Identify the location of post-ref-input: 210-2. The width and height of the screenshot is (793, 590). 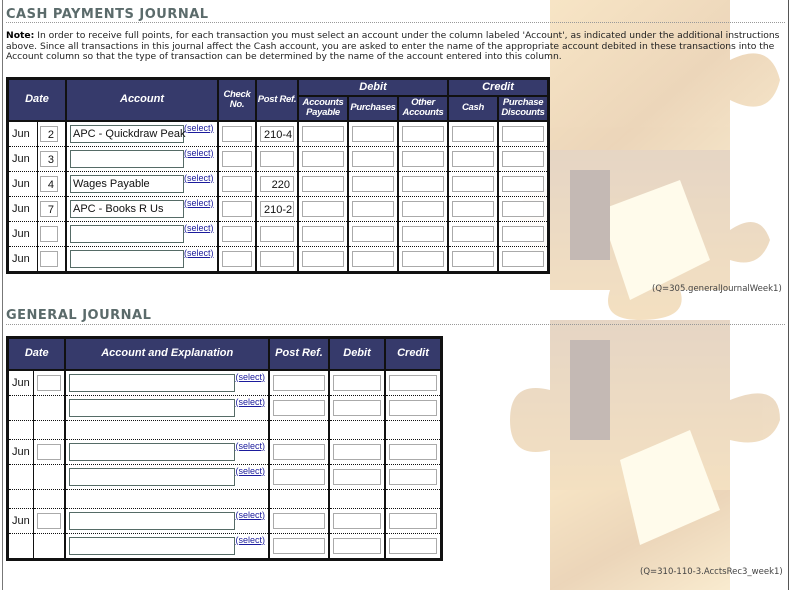
(277, 208).